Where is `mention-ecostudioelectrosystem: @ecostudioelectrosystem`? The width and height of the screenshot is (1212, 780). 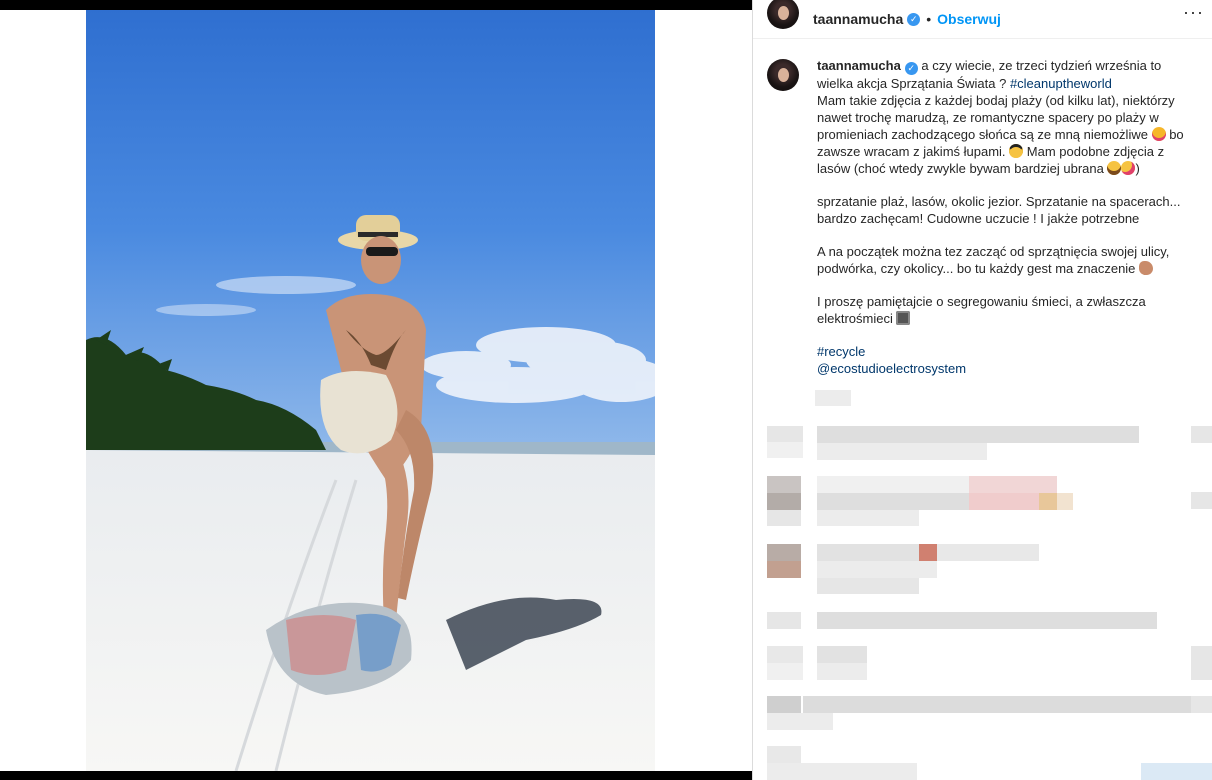
mention-ecostudioelectrosystem: @ecostudioelectrosystem is located at coordinates (891, 368).